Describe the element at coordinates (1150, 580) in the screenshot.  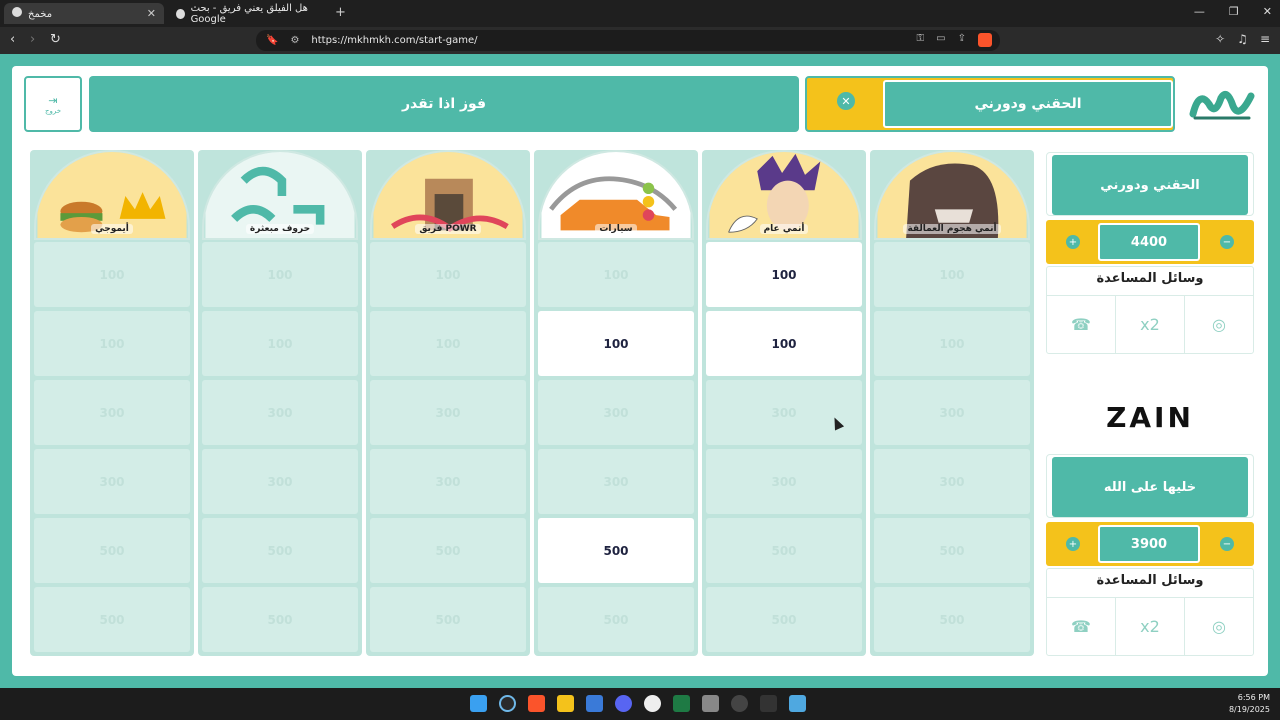
I see `help-tools-title: وسائل المساعدة` at that location.